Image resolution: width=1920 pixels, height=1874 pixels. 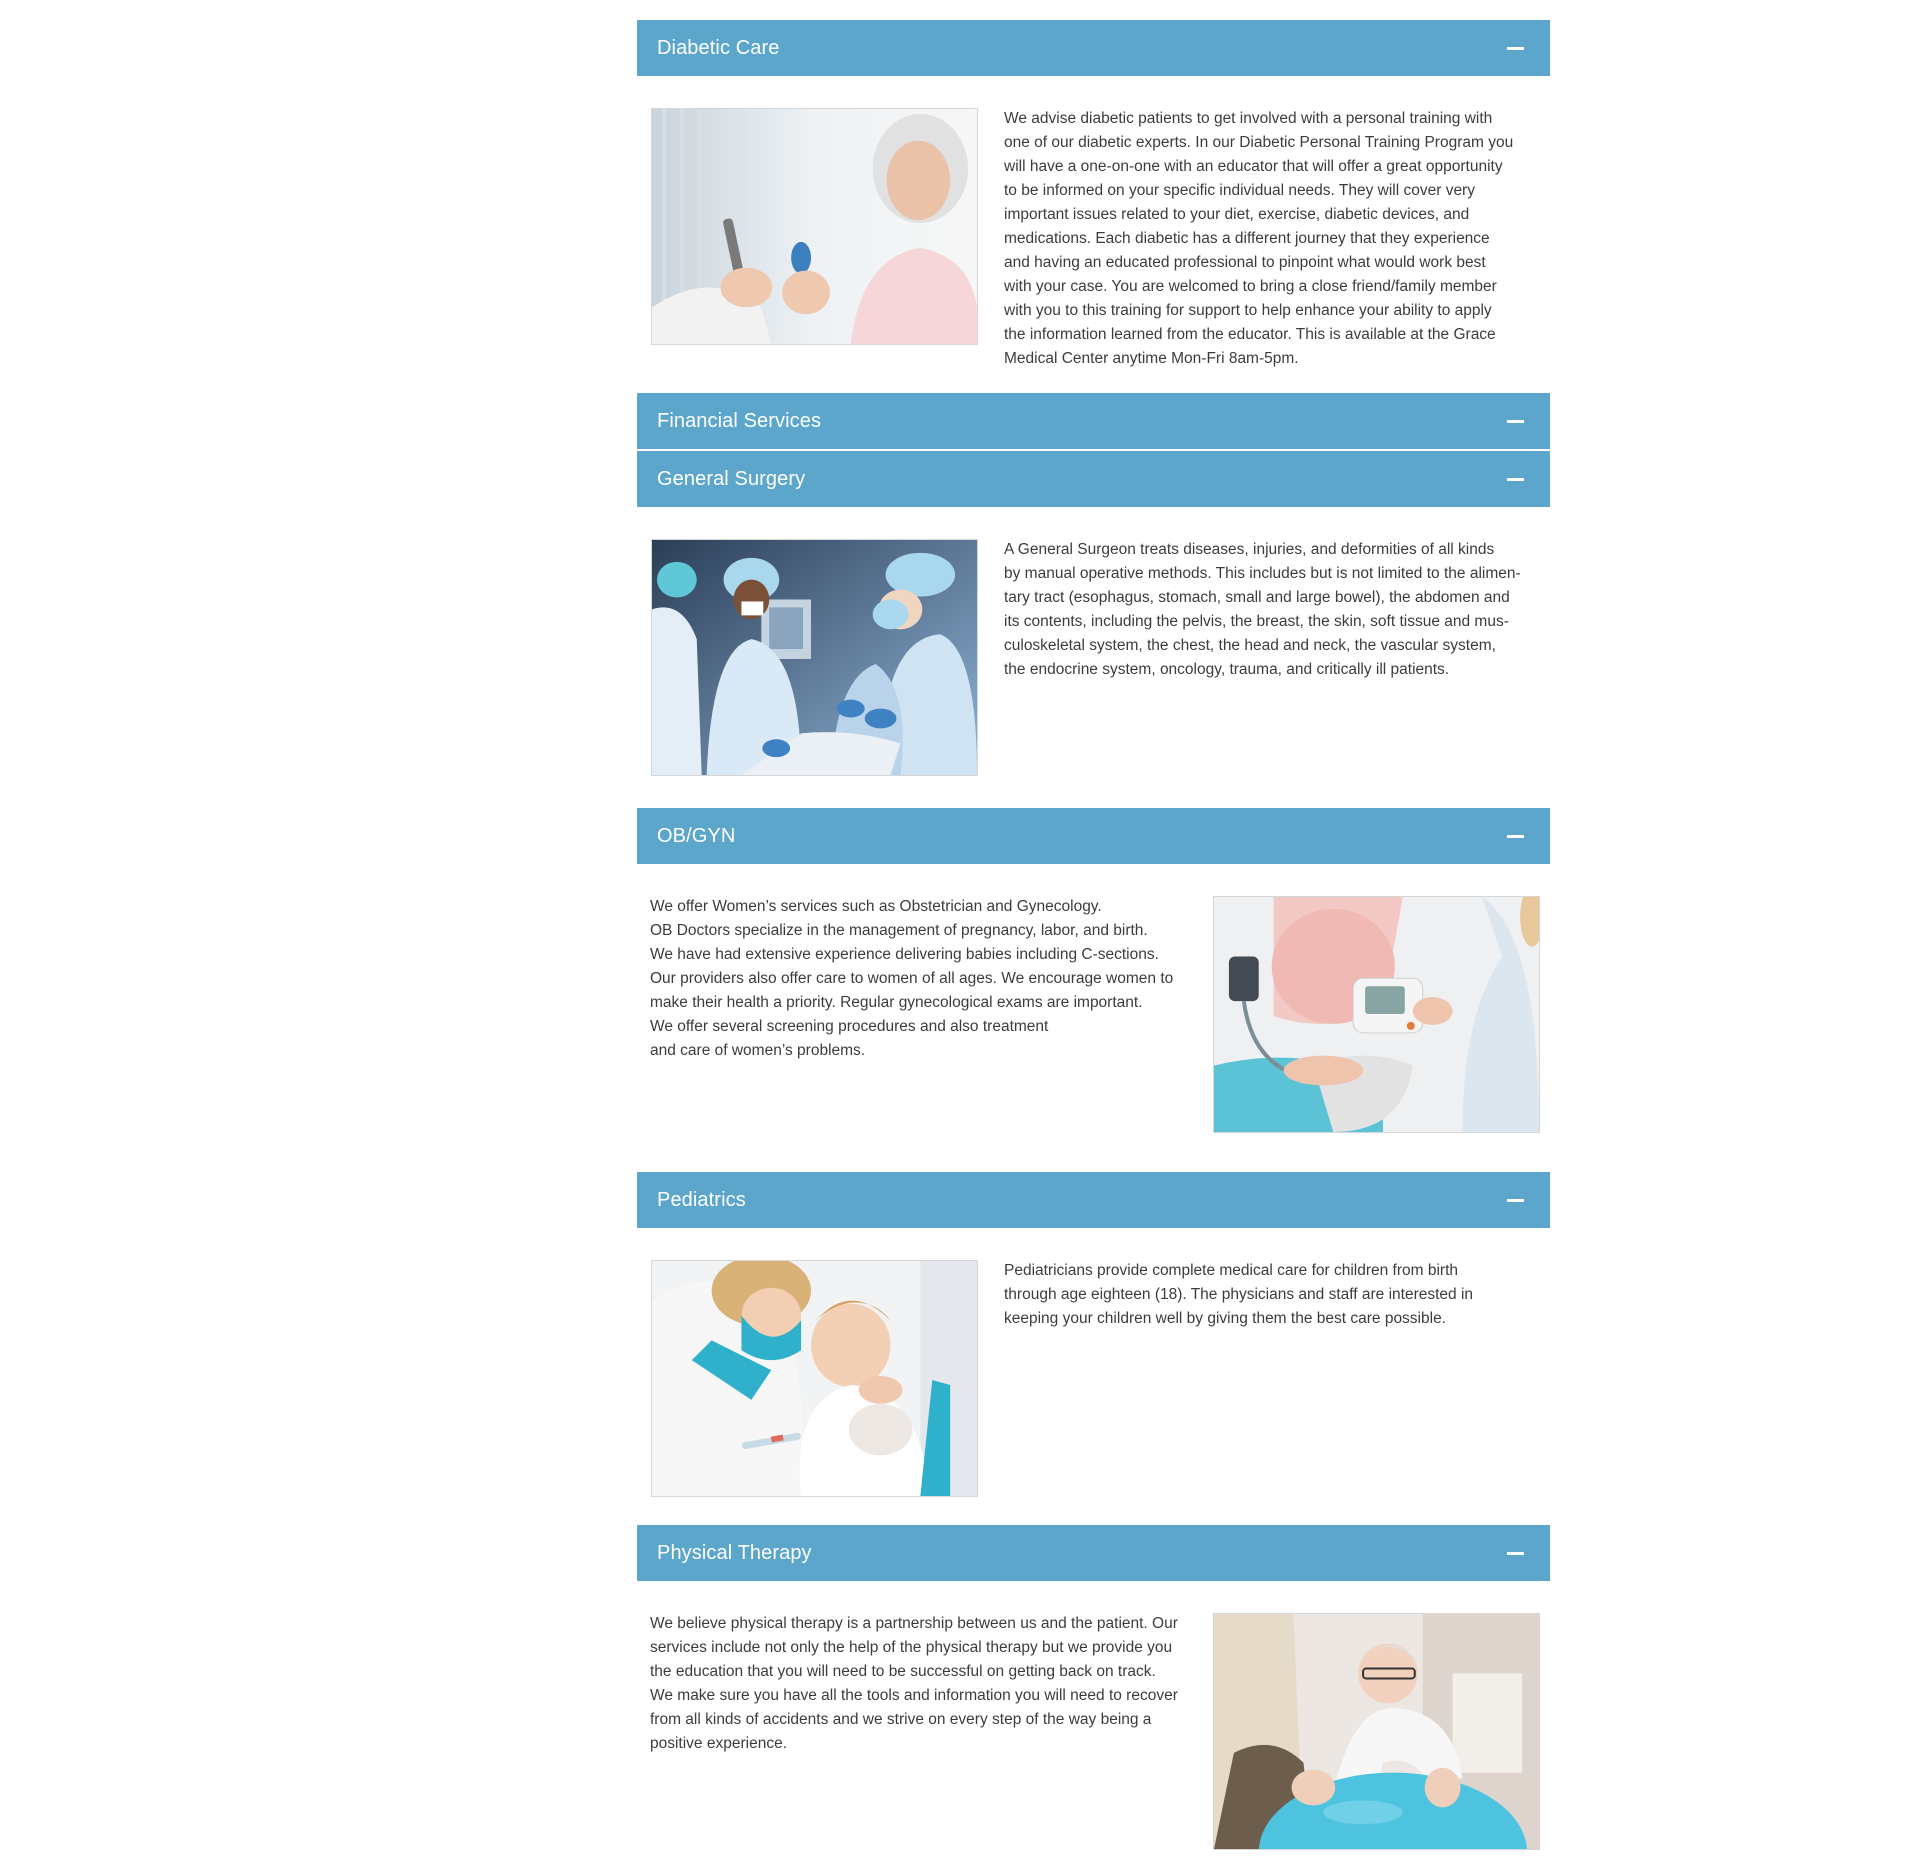 What do you see at coordinates (734, 1552) in the screenshot?
I see `accordion-title: Physical Therapy` at bounding box center [734, 1552].